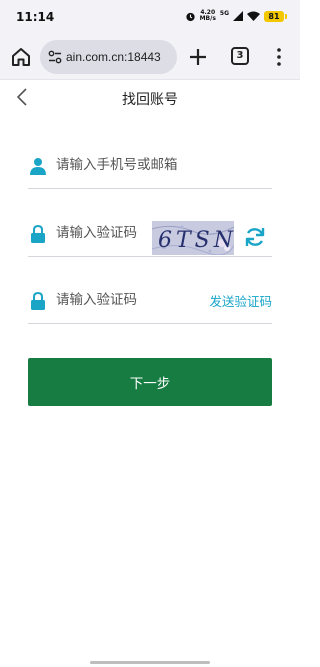 The height and width of the screenshot is (667, 320). I want to click on page-title: 找回账号, so click(150, 100).